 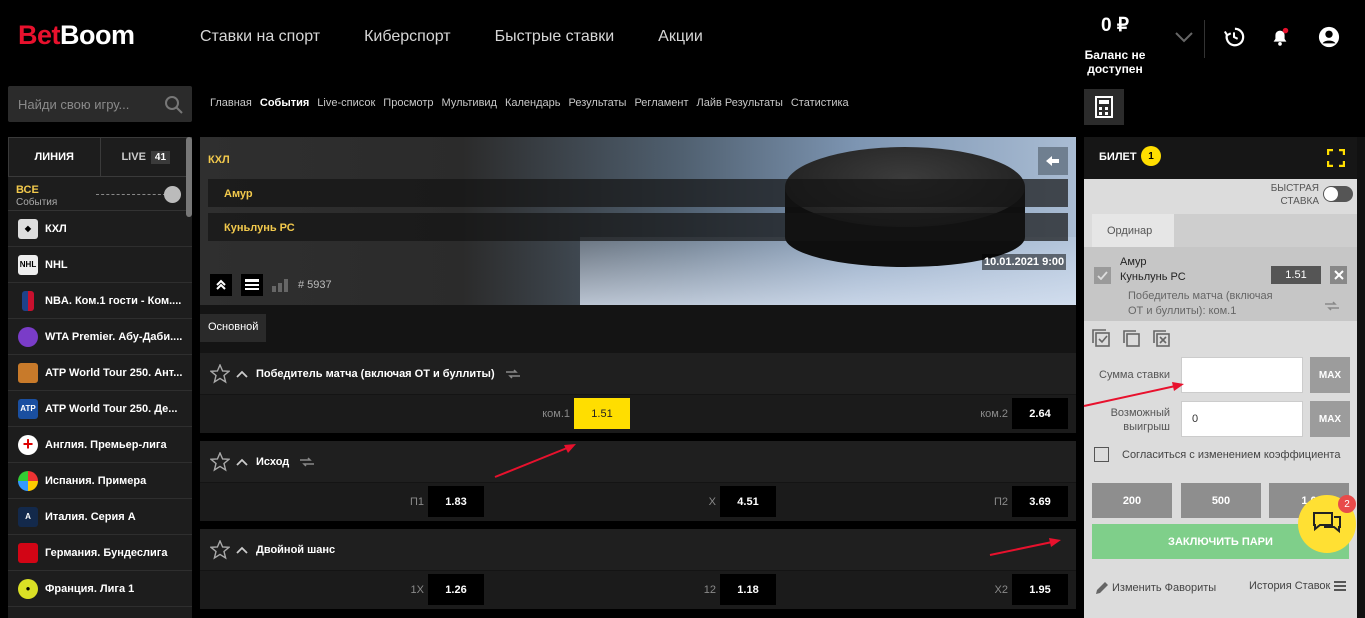 I want to click on sidebar-item-nhl: NHL NHL, so click(x=100, y=265).